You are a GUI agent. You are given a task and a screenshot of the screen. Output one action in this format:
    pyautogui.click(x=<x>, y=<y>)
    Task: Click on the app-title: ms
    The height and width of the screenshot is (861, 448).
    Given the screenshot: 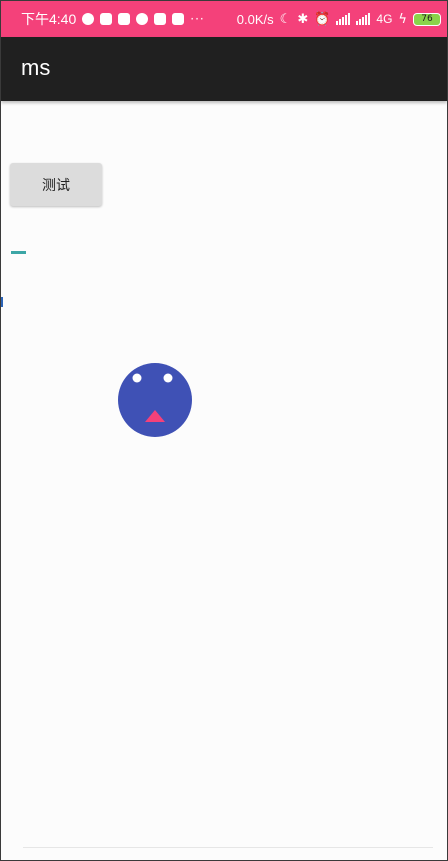 What is the action you would take?
    pyautogui.click(x=36, y=67)
    